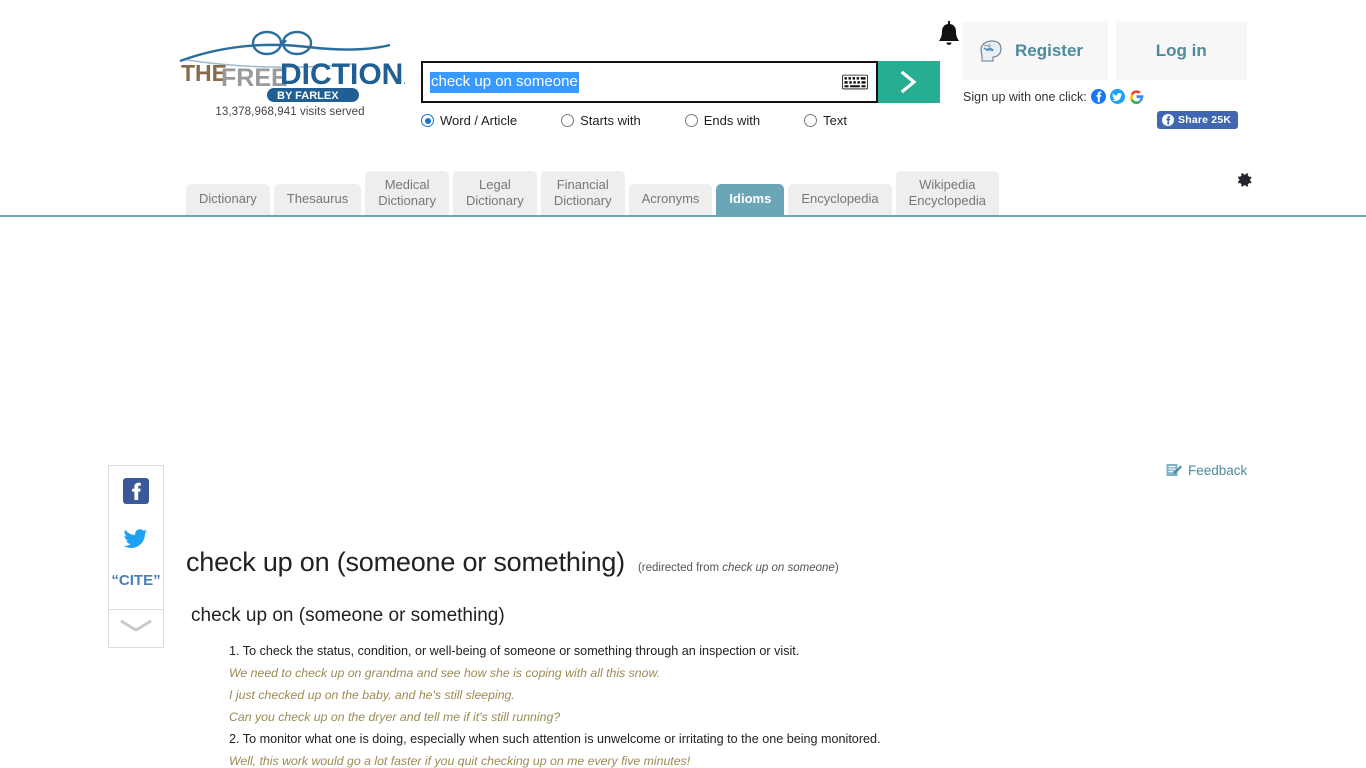  I want to click on radio-word-article-label: Word / Article, so click(479, 120).